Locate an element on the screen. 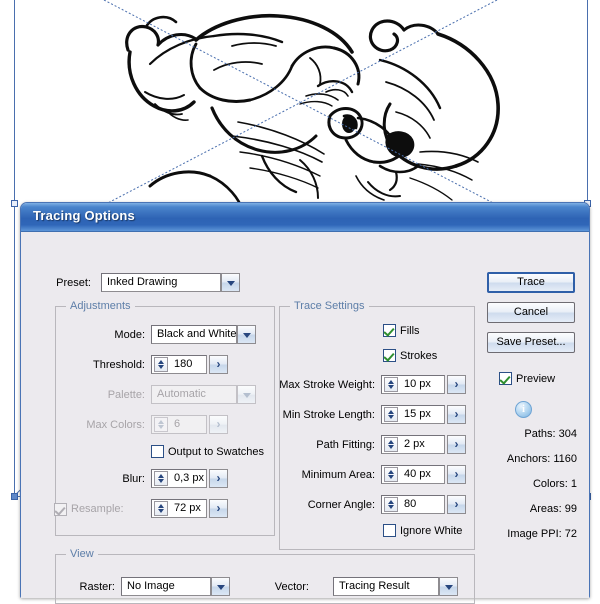 The height and width of the screenshot is (604, 600). resample-input: 72 px is located at coordinates (179, 508).